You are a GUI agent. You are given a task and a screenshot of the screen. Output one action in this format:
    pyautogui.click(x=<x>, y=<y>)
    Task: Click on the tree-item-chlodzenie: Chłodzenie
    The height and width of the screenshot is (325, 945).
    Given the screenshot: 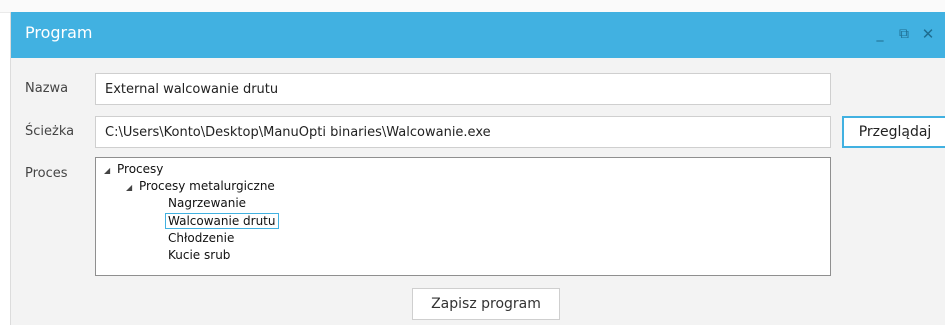 What is the action you would take?
    pyautogui.click(x=201, y=238)
    